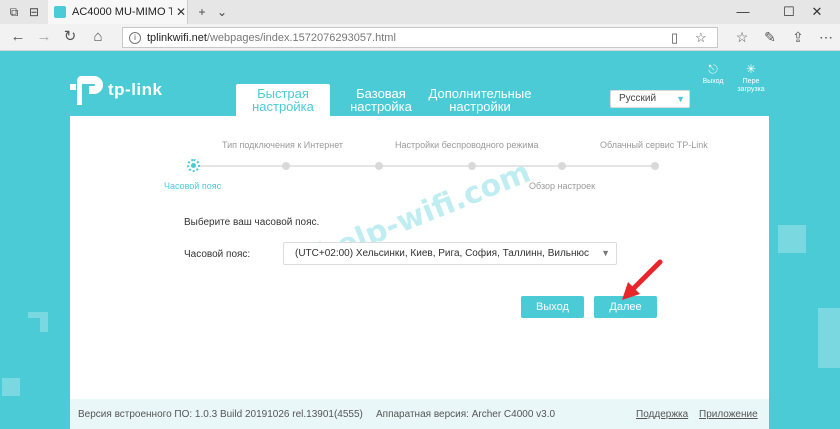 Image resolution: width=840 pixels, height=429 pixels. I want to click on logout-icon: ⎋, so click(713, 69).